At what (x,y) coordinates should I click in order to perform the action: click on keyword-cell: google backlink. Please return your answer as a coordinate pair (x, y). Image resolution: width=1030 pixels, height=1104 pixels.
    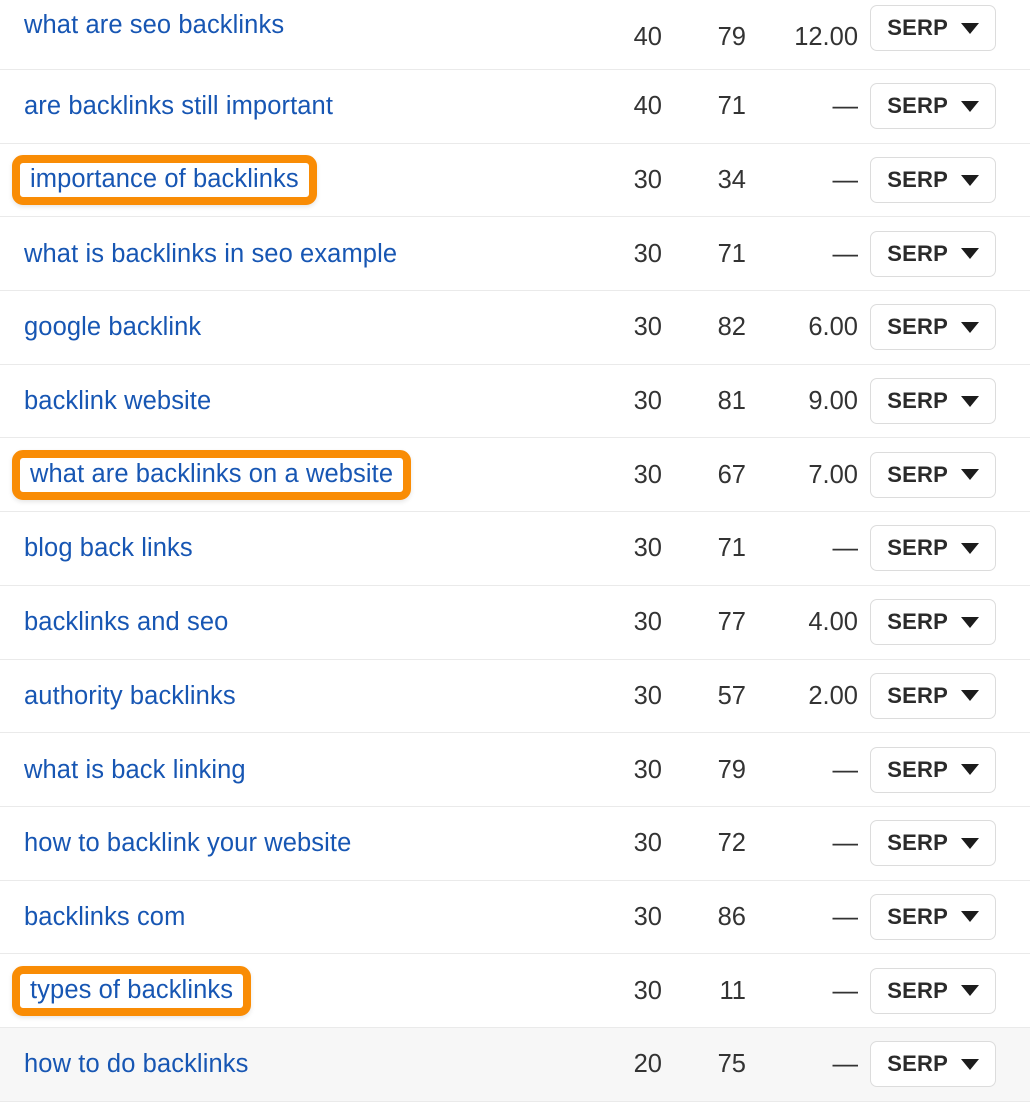
    Looking at the image, I should click on (283, 327).